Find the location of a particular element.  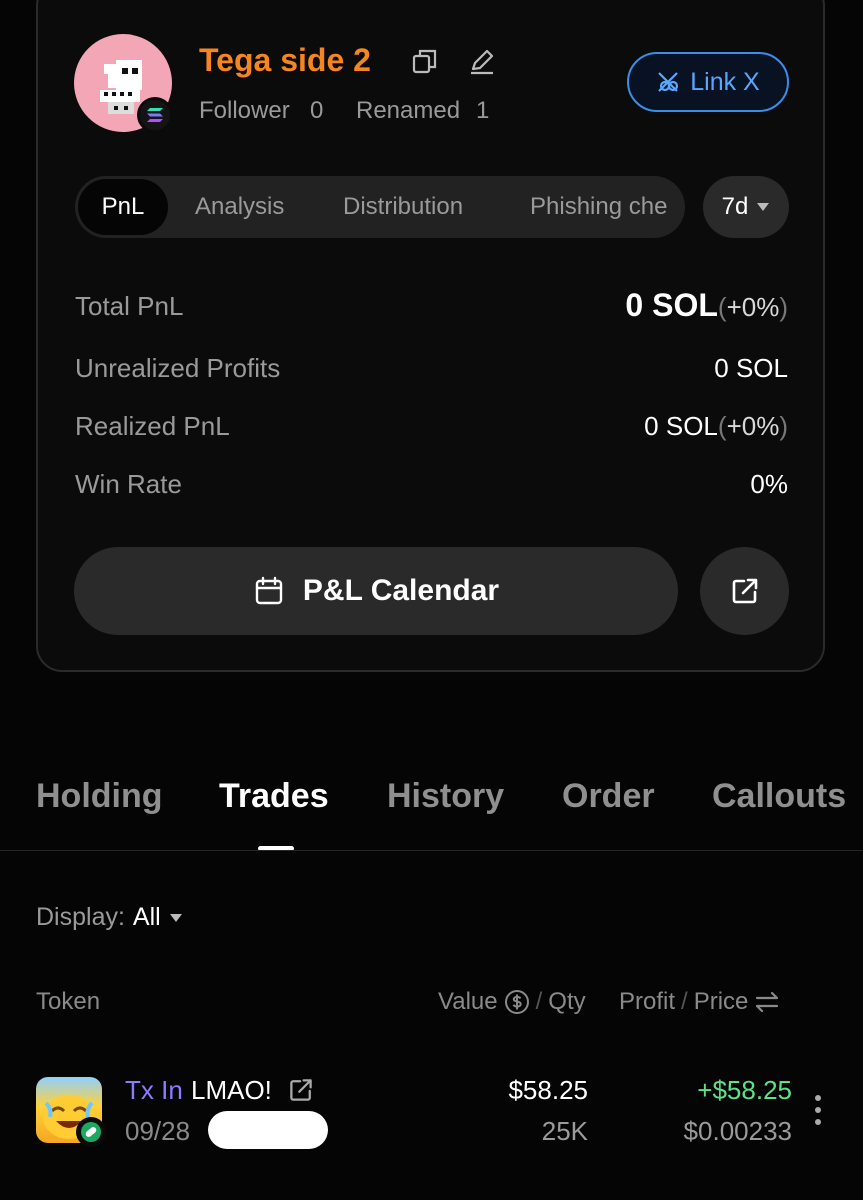

tab-phishing-check: Phishing che is located at coordinates (598, 207).